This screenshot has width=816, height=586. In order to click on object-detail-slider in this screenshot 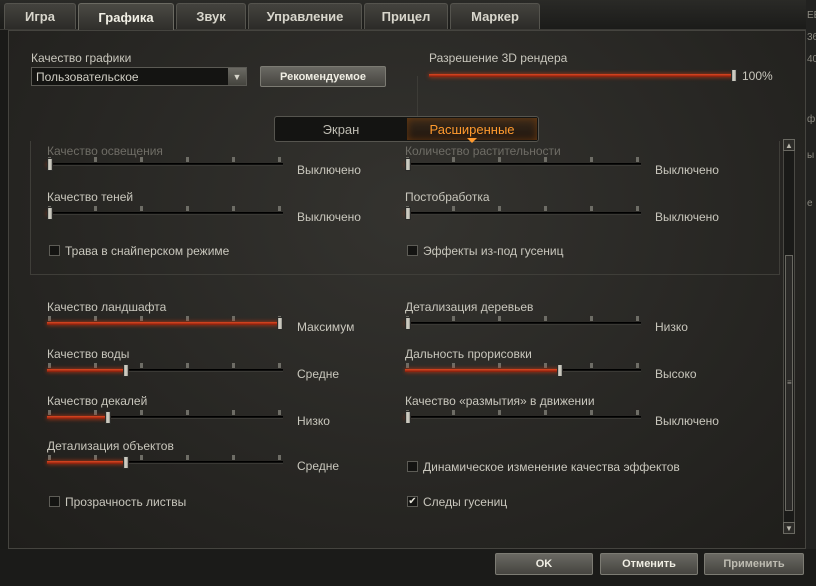, I will do `click(165, 462)`.